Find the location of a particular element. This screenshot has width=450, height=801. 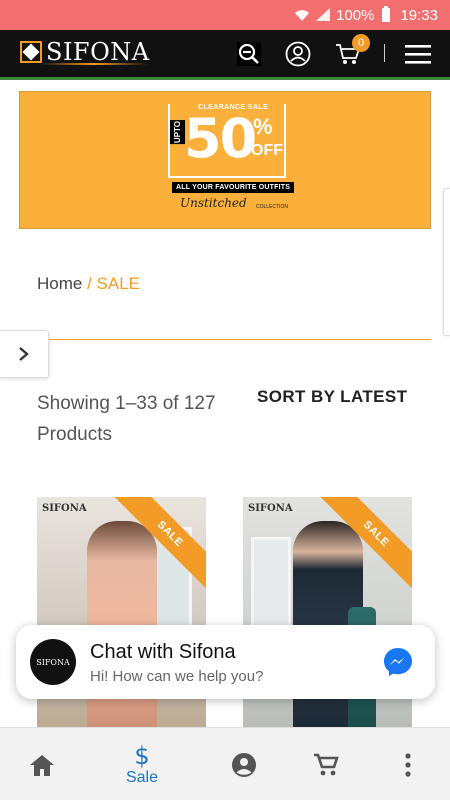

battery-percent: 100% is located at coordinates (355, 15).